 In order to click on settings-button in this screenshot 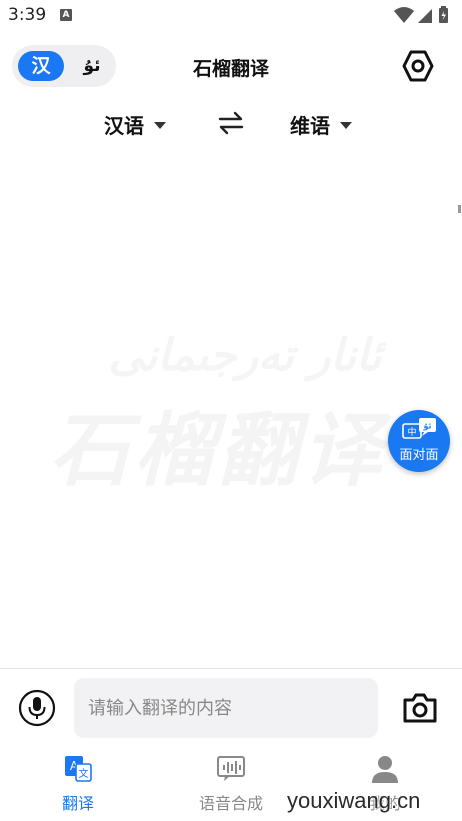, I will do `click(418, 66)`.